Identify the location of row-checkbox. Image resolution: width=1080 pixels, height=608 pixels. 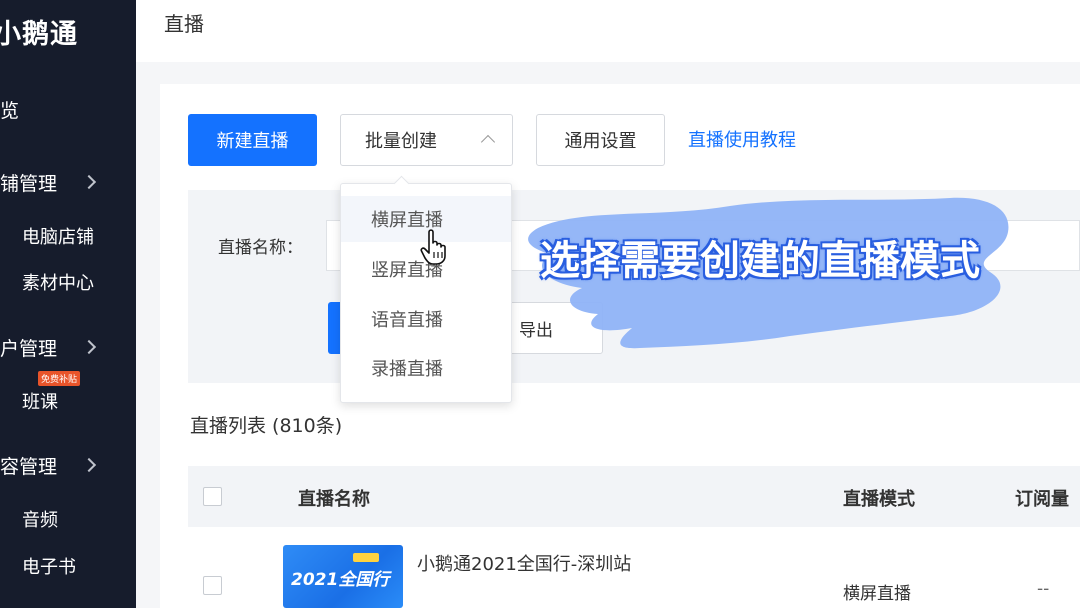
(212, 585).